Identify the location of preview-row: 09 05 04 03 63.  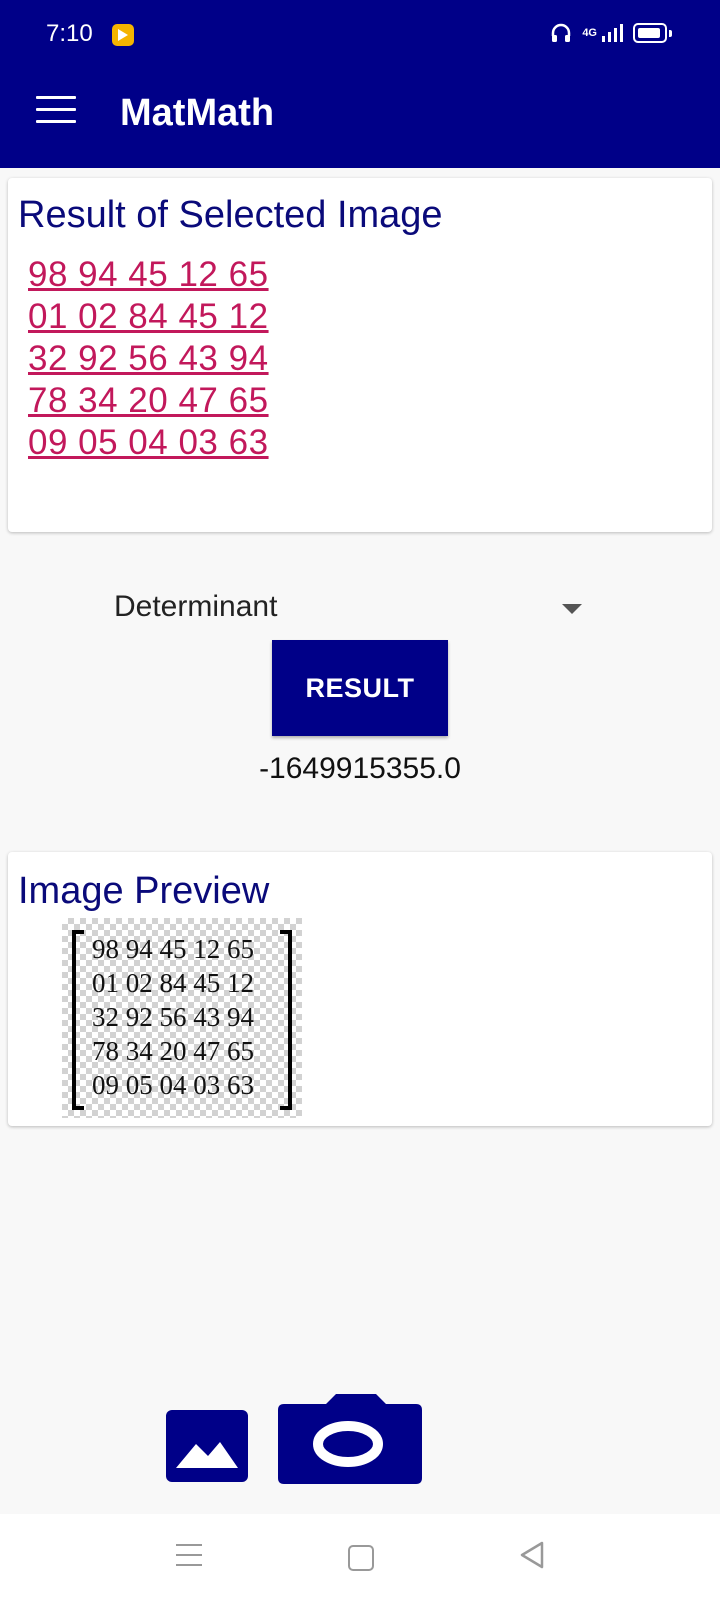
(173, 1085).